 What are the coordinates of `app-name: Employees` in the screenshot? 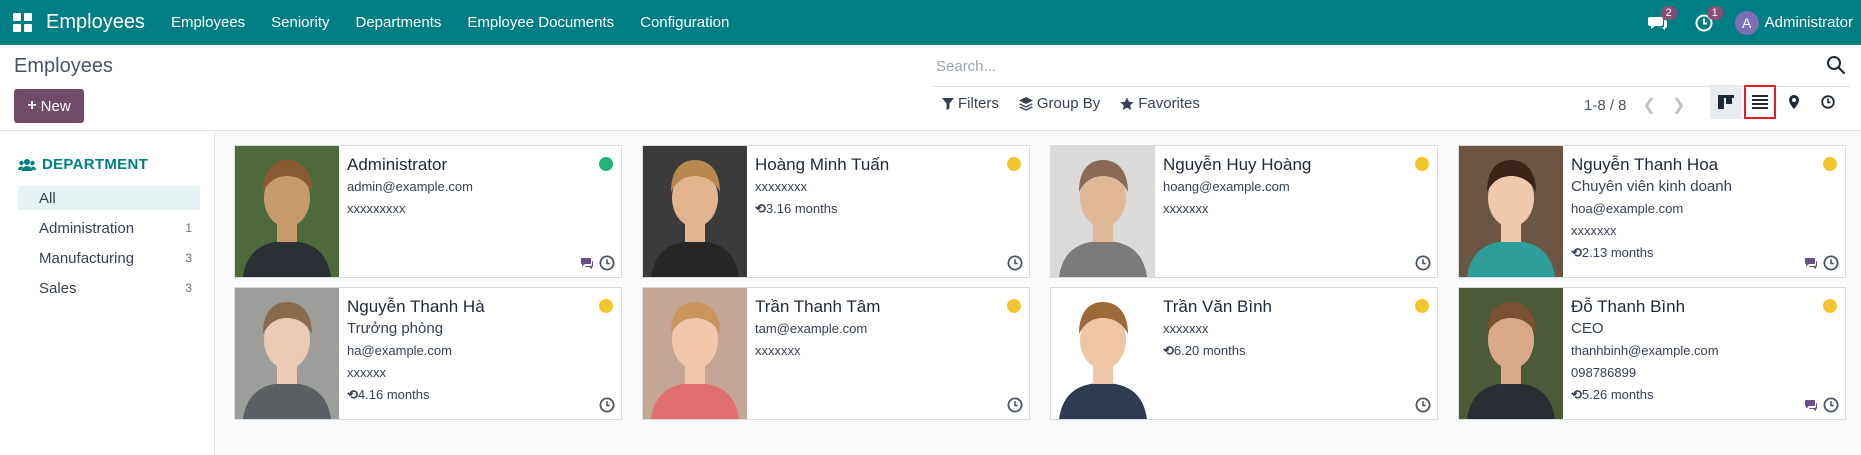 It's located at (95, 22).